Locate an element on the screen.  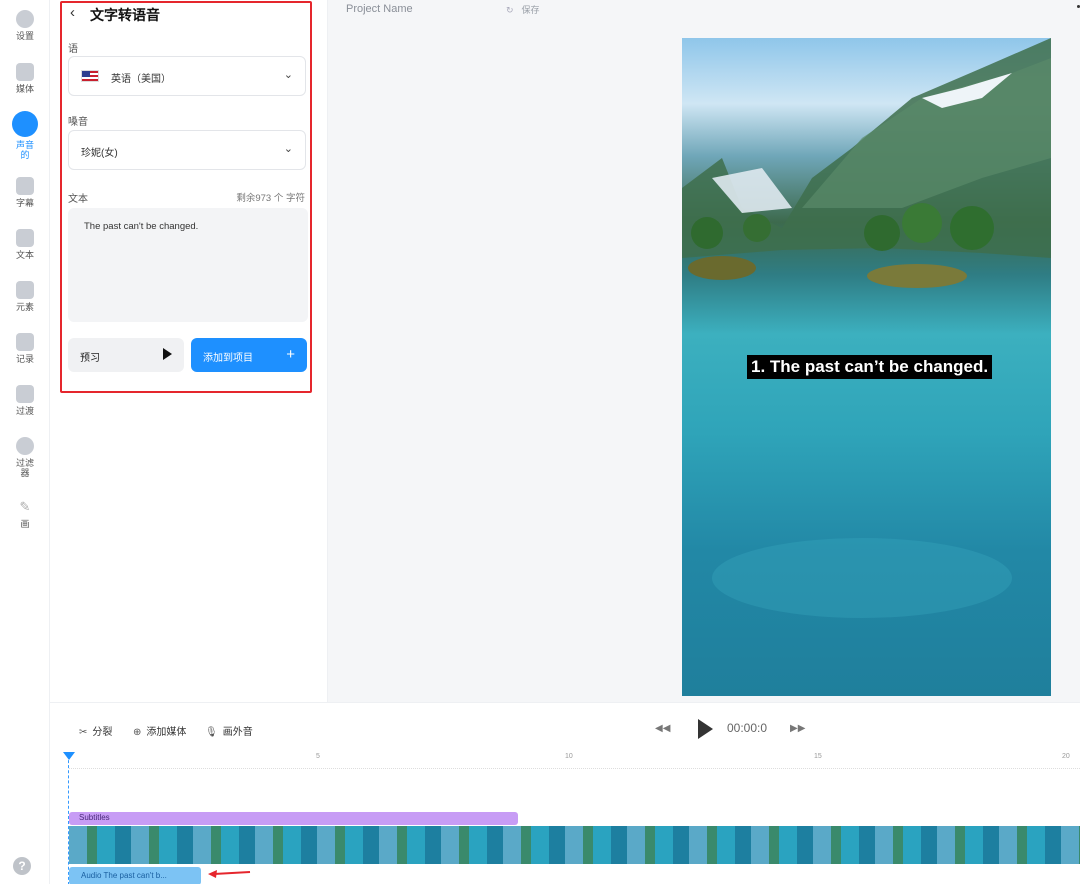
scissors-icon: ✂ is located at coordinates (83, 732).